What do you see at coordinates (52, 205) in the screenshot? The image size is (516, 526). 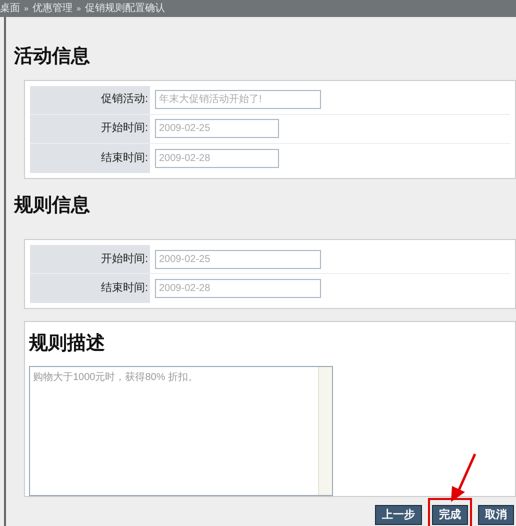 I see `section-heading: 规则信息` at bounding box center [52, 205].